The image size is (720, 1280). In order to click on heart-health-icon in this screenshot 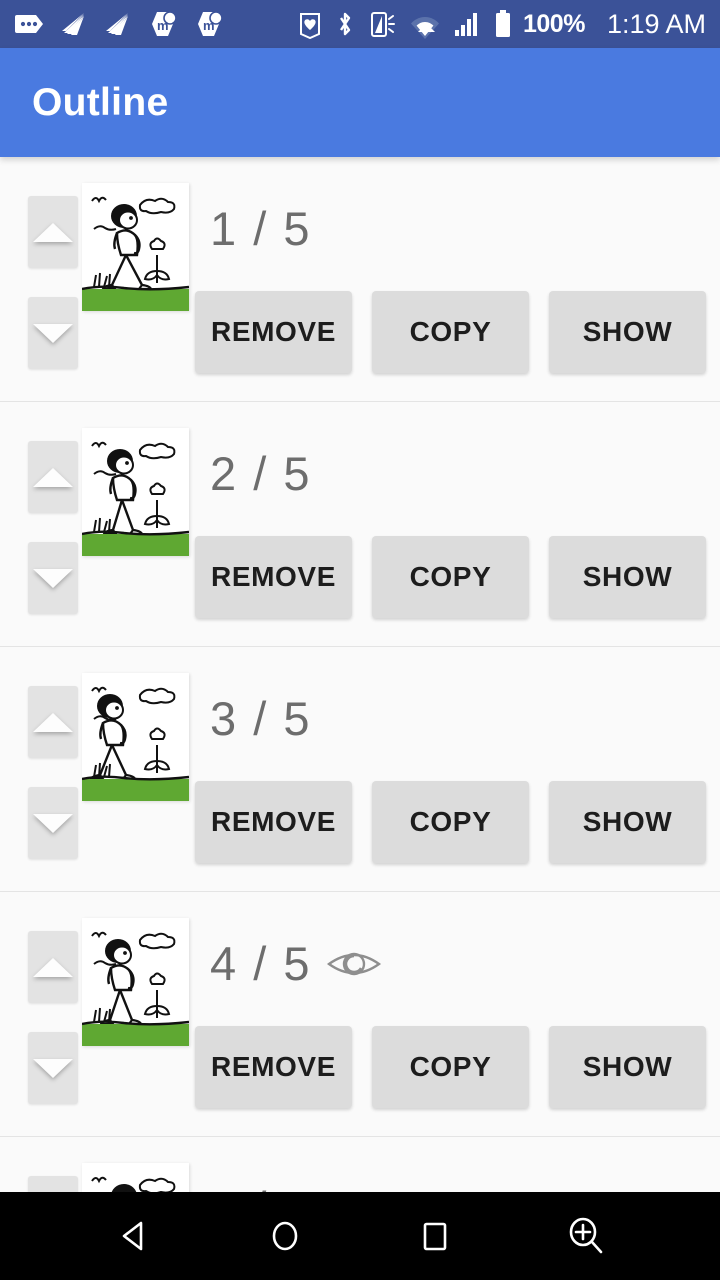, I will do `click(309, 26)`.